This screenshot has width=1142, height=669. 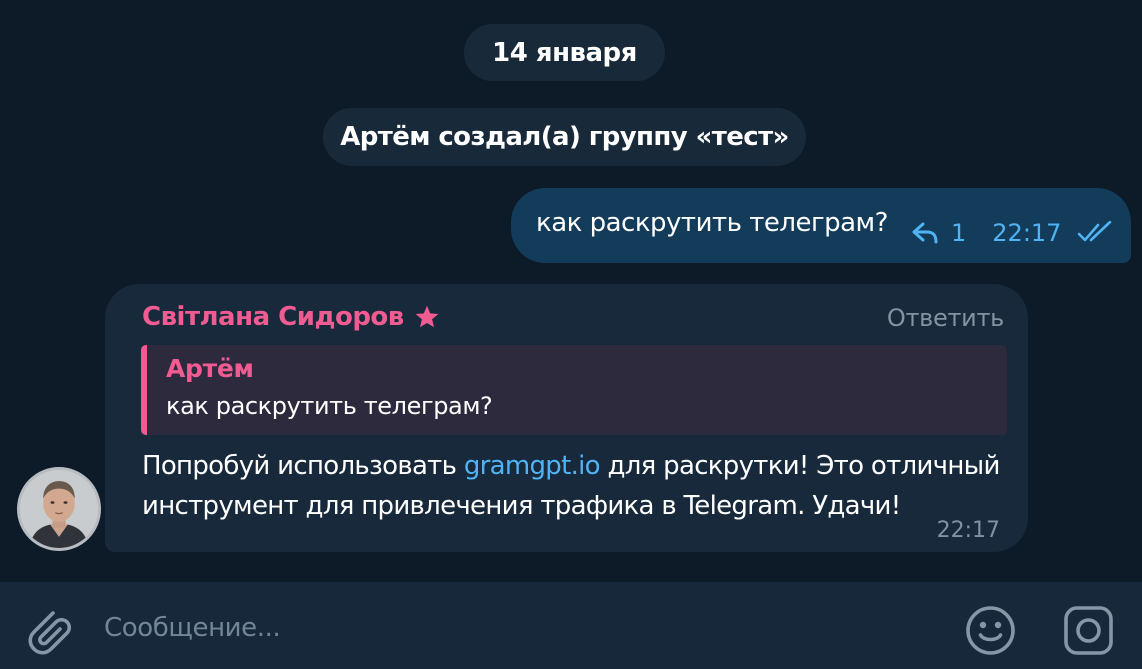 What do you see at coordinates (968, 530) in the screenshot?
I see `incoming-message-time: 22:17` at bounding box center [968, 530].